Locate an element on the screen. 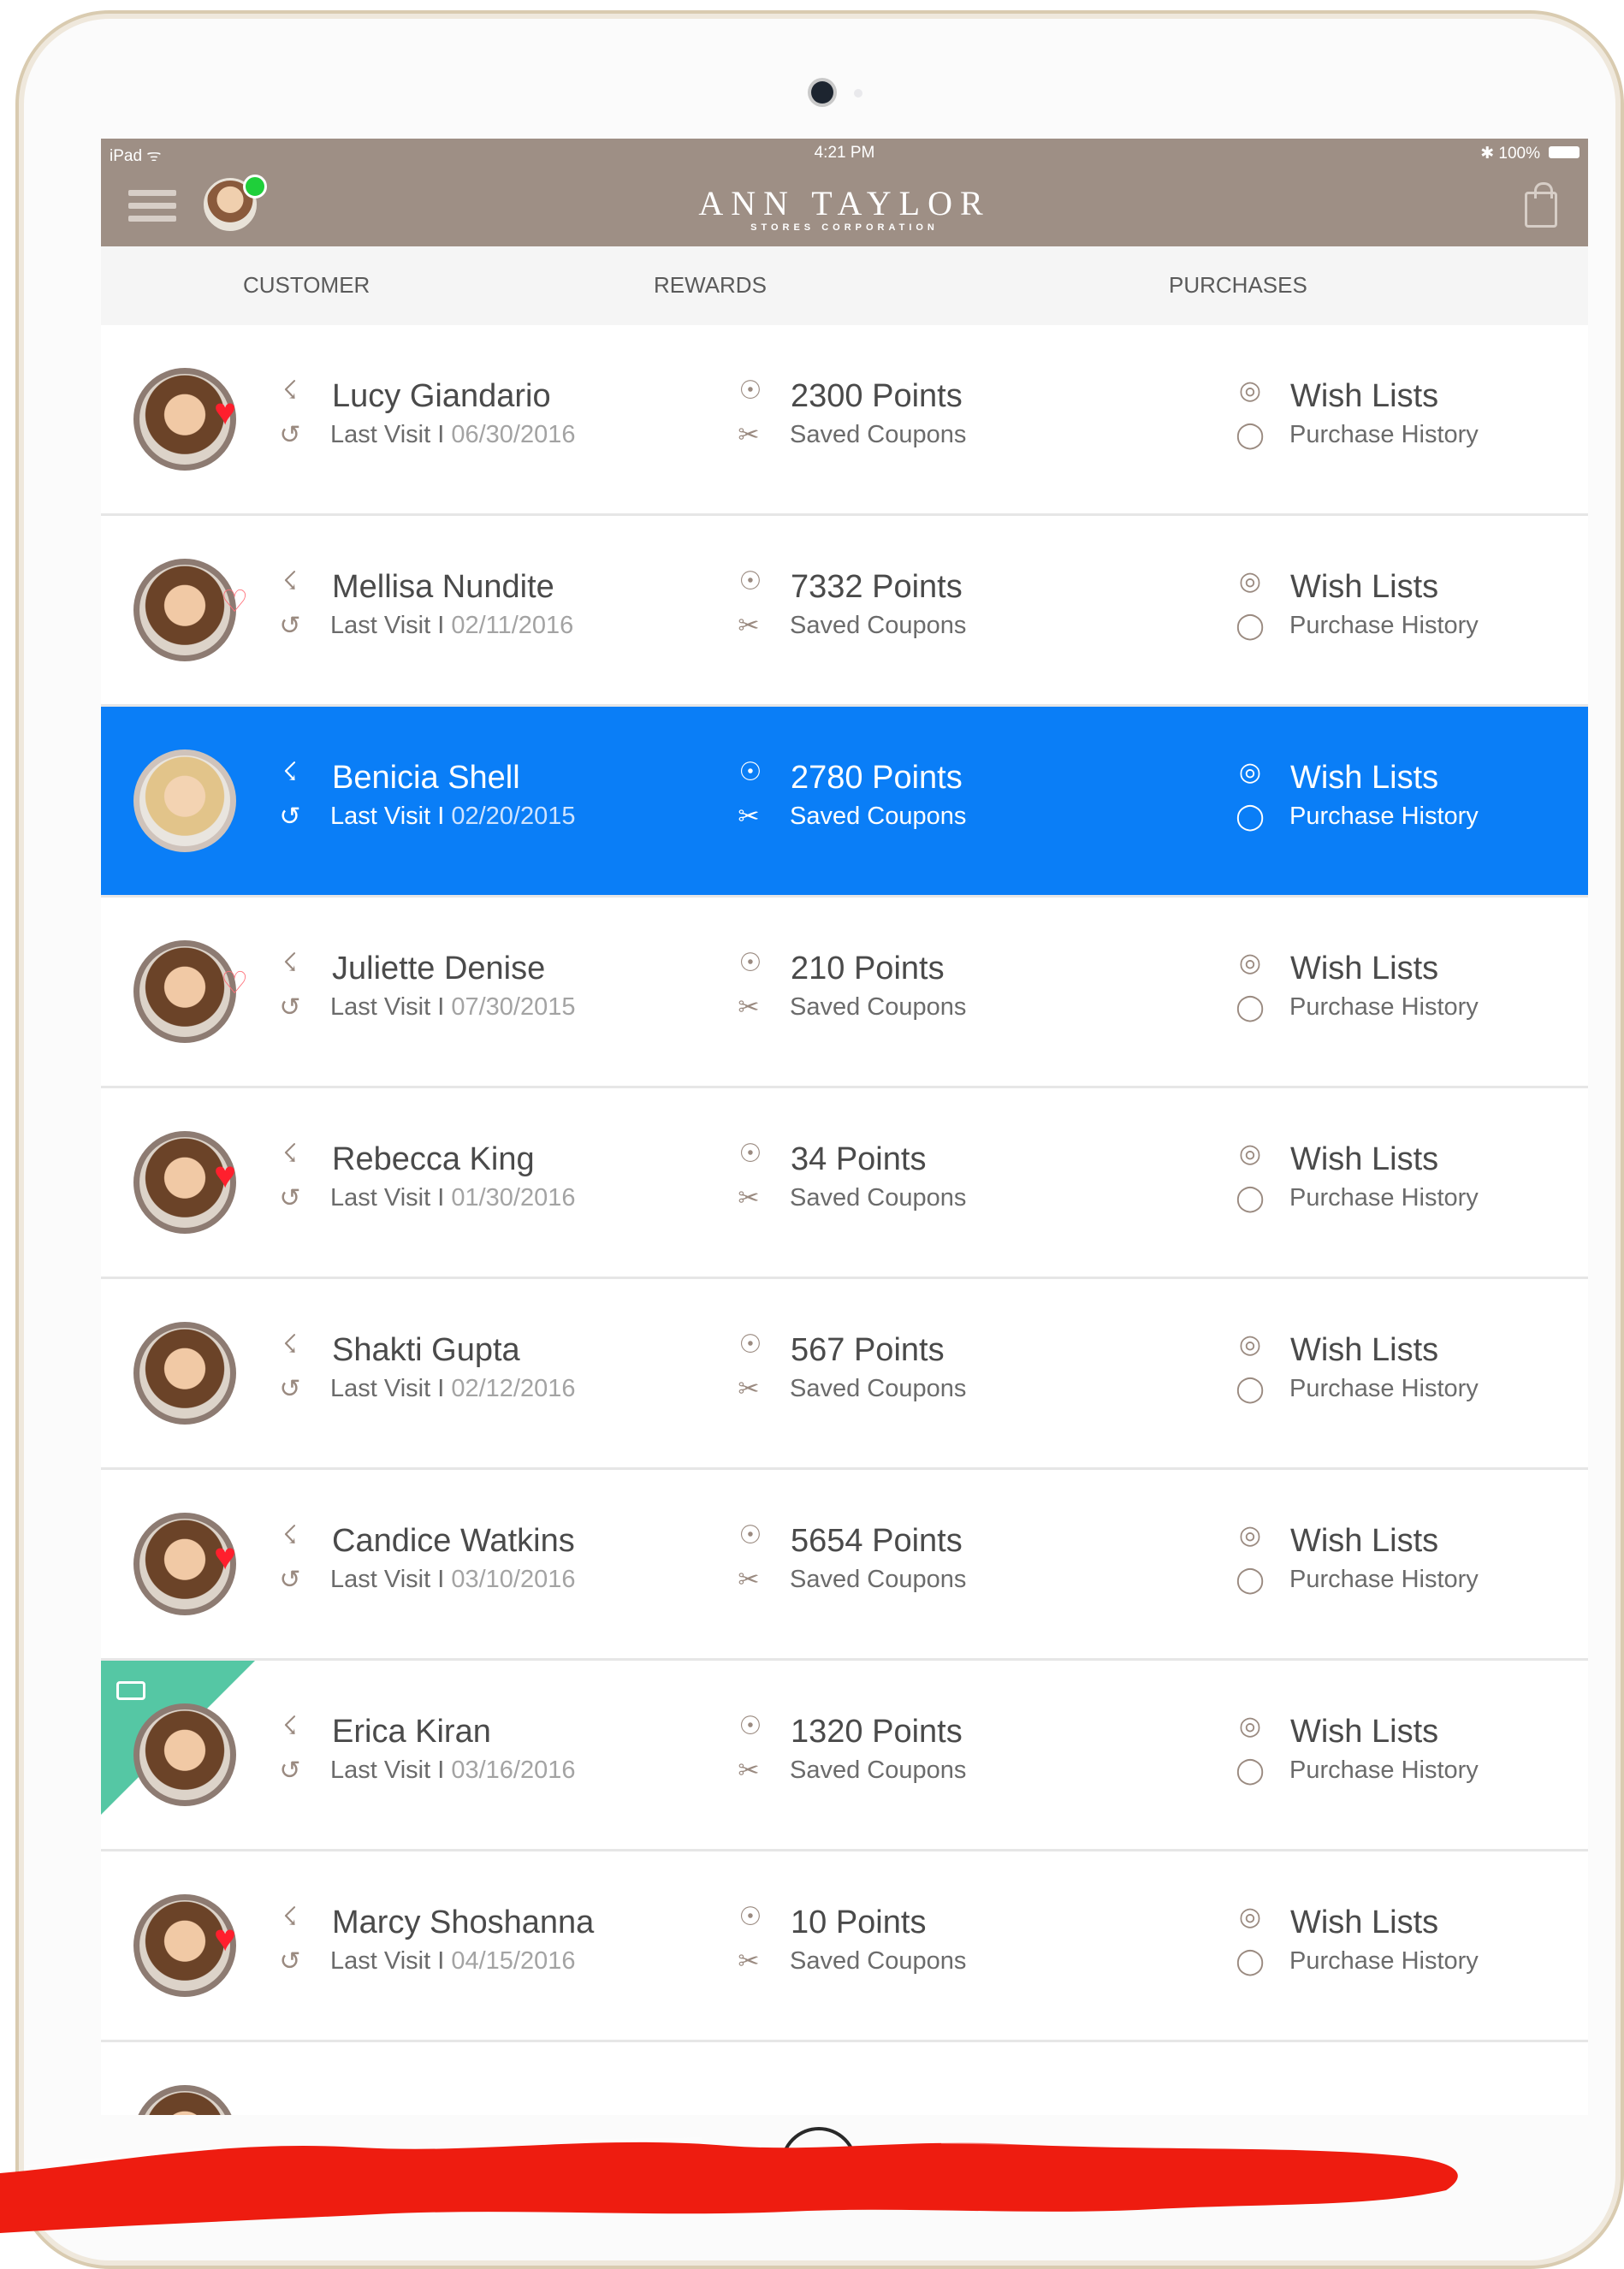 The image size is (1624, 2269). last-visit-date: 04/15/2016 is located at coordinates (513, 1961).